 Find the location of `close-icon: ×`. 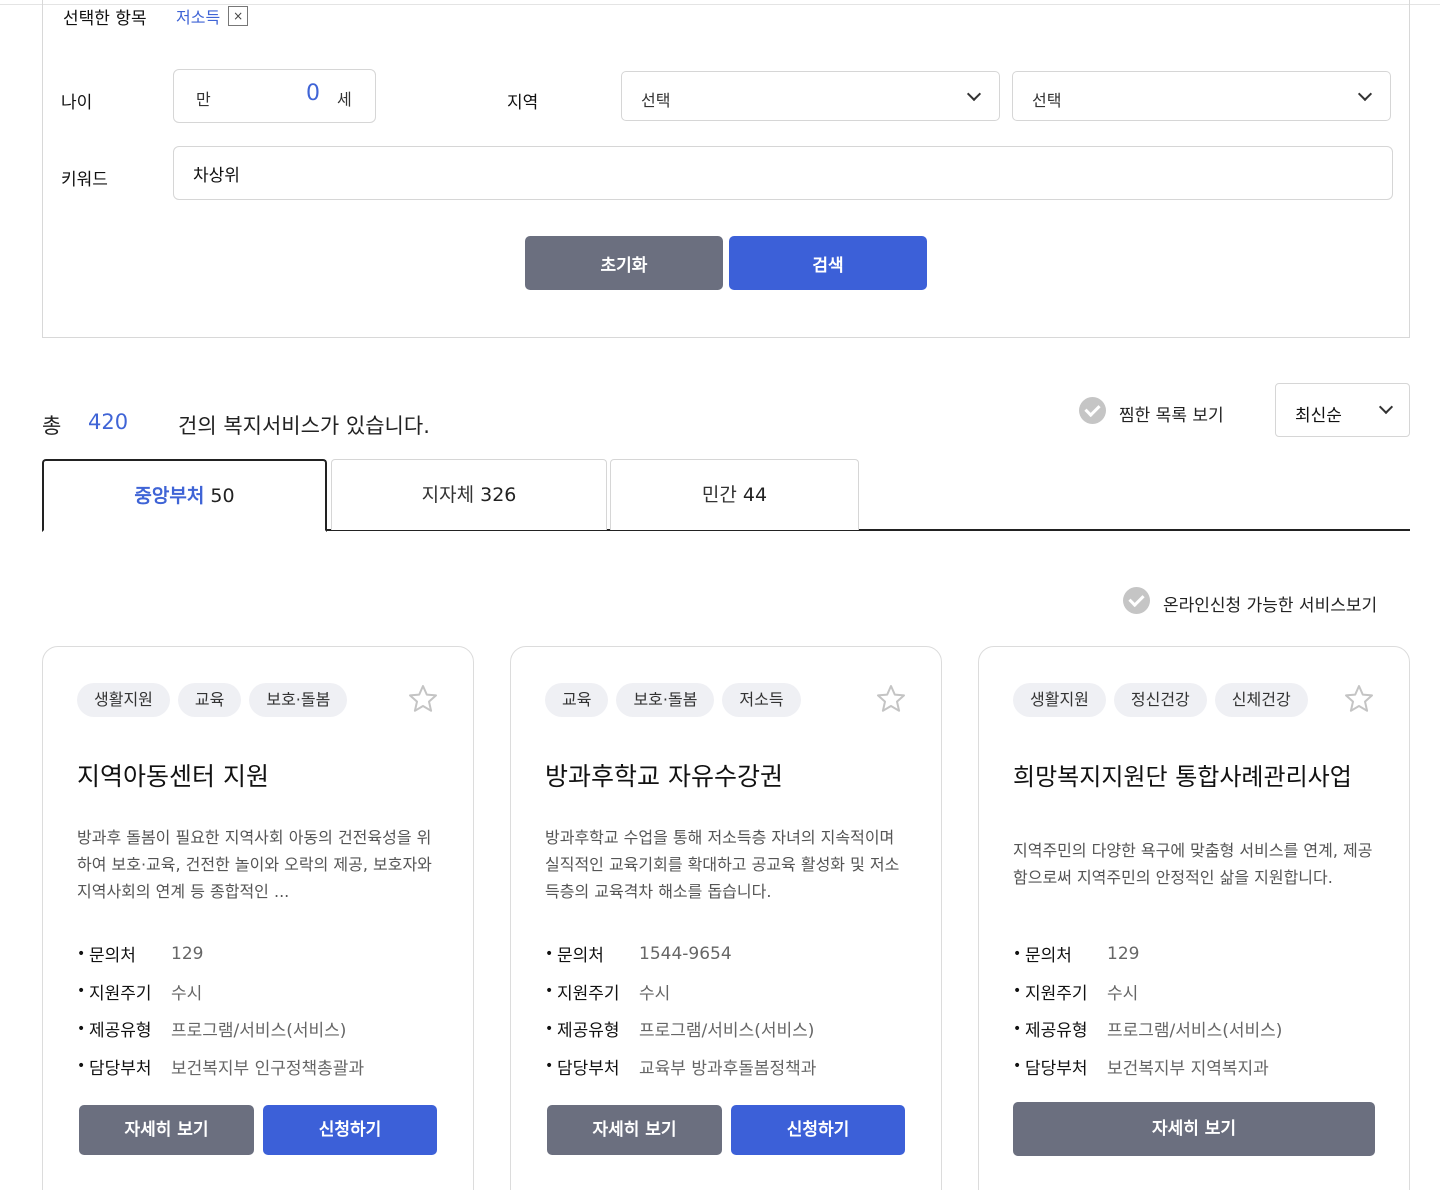

close-icon: × is located at coordinates (238, 16).